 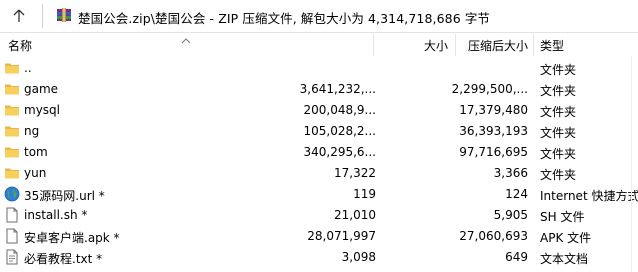 What do you see at coordinates (589, 196) in the screenshot?
I see `file-type: Internet 快捷方式` at bounding box center [589, 196].